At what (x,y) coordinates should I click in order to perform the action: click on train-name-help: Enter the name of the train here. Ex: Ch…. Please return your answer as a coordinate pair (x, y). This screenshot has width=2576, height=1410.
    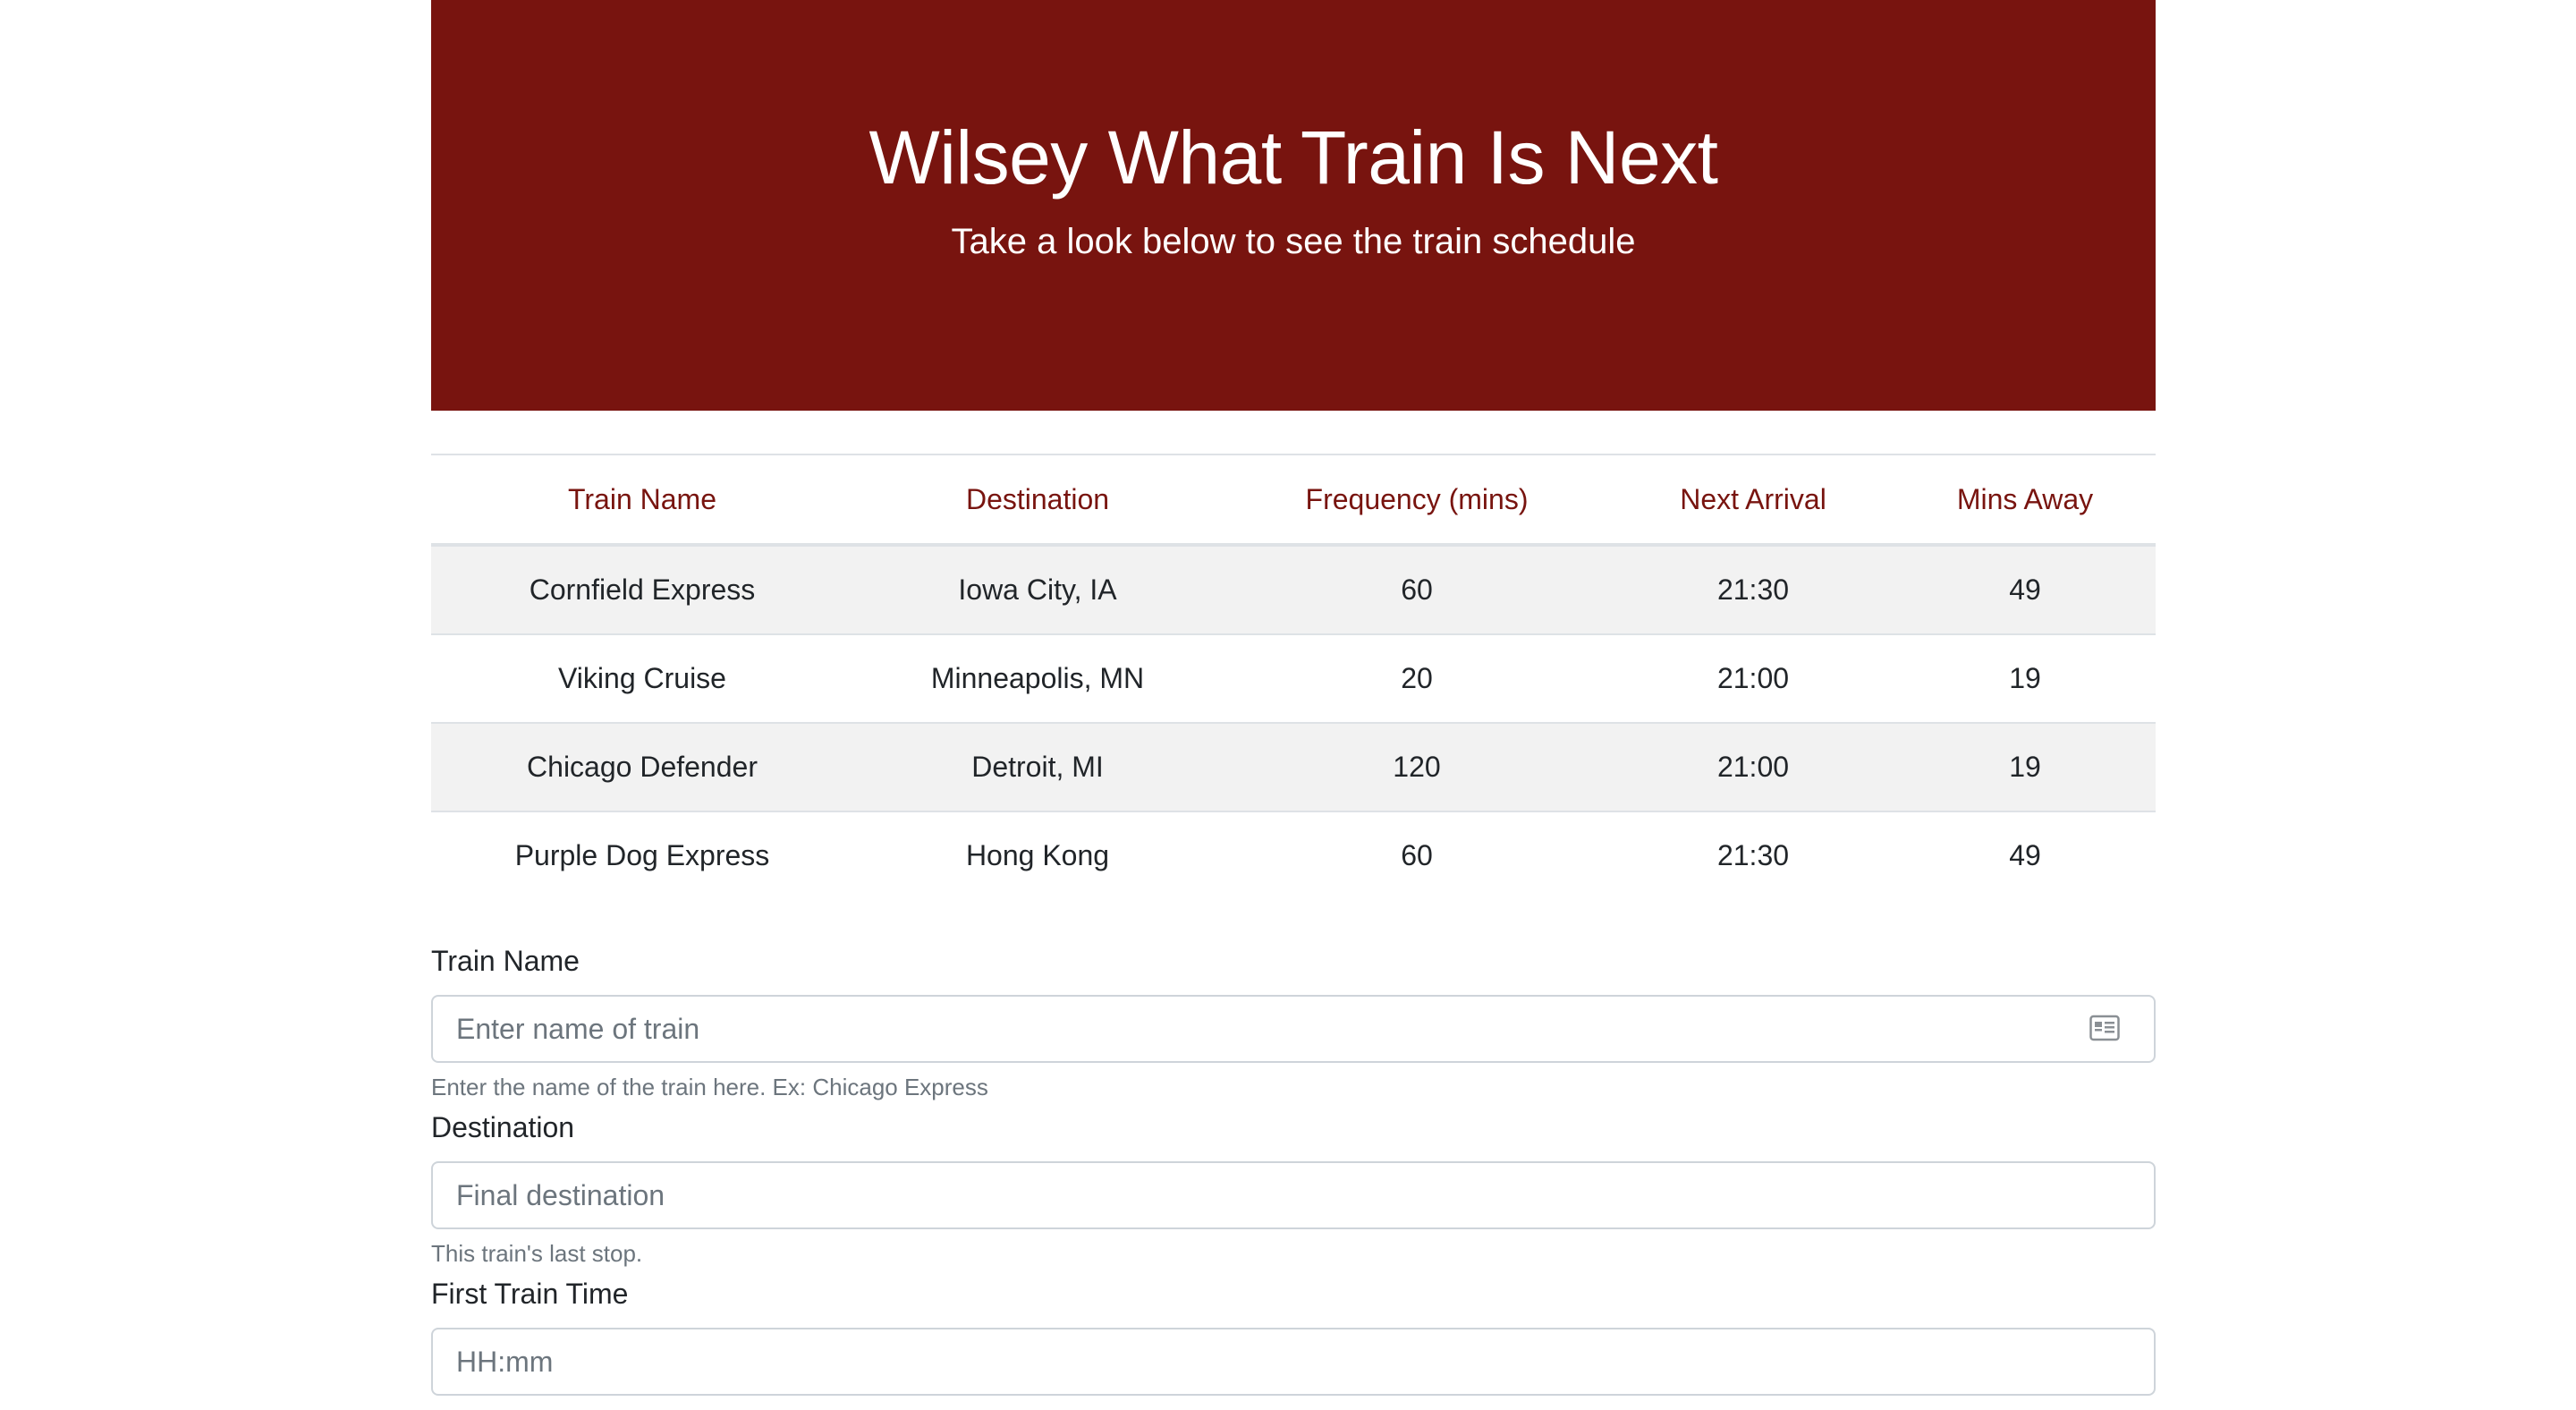
    Looking at the image, I should click on (709, 1087).